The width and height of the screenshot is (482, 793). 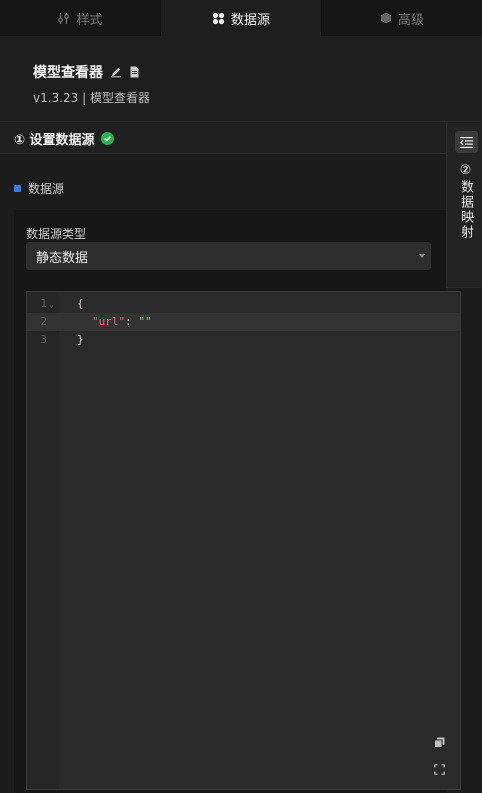 What do you see at coordinates (439, 742) in the screenshot?
I see `copy-icon` at bounding box center [439, 742].